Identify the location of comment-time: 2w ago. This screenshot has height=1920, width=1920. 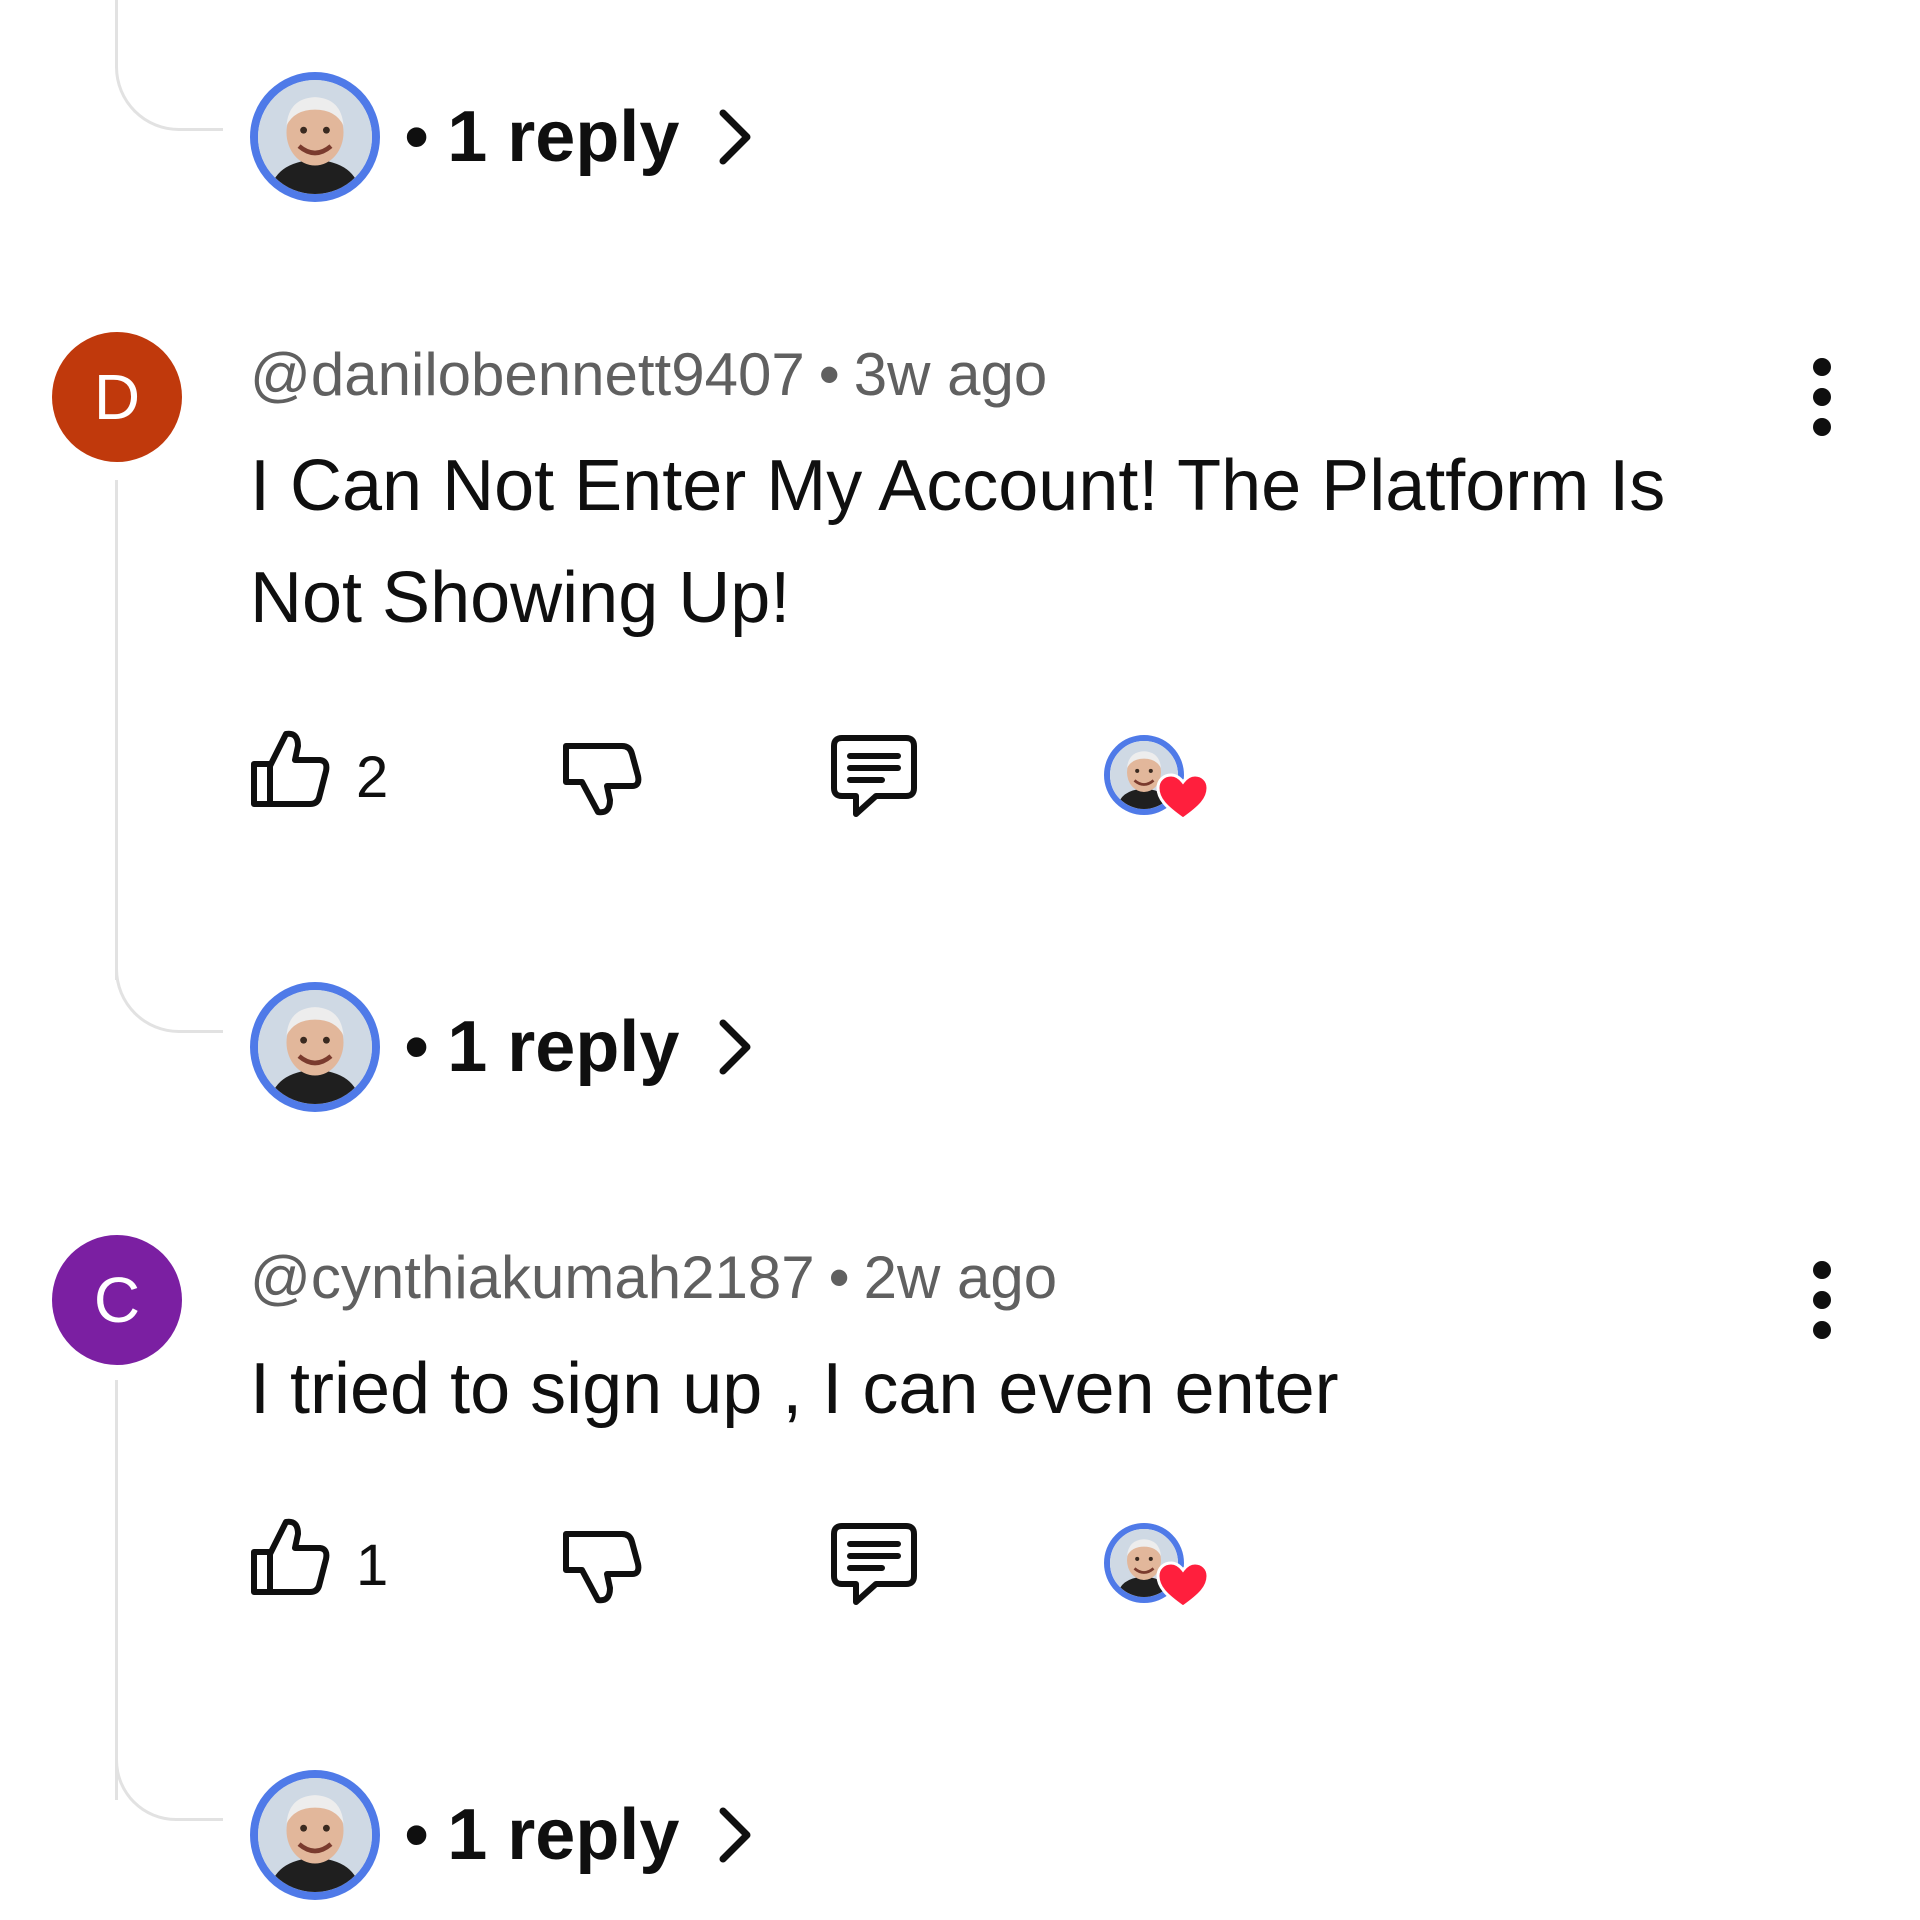
(960, 1277).